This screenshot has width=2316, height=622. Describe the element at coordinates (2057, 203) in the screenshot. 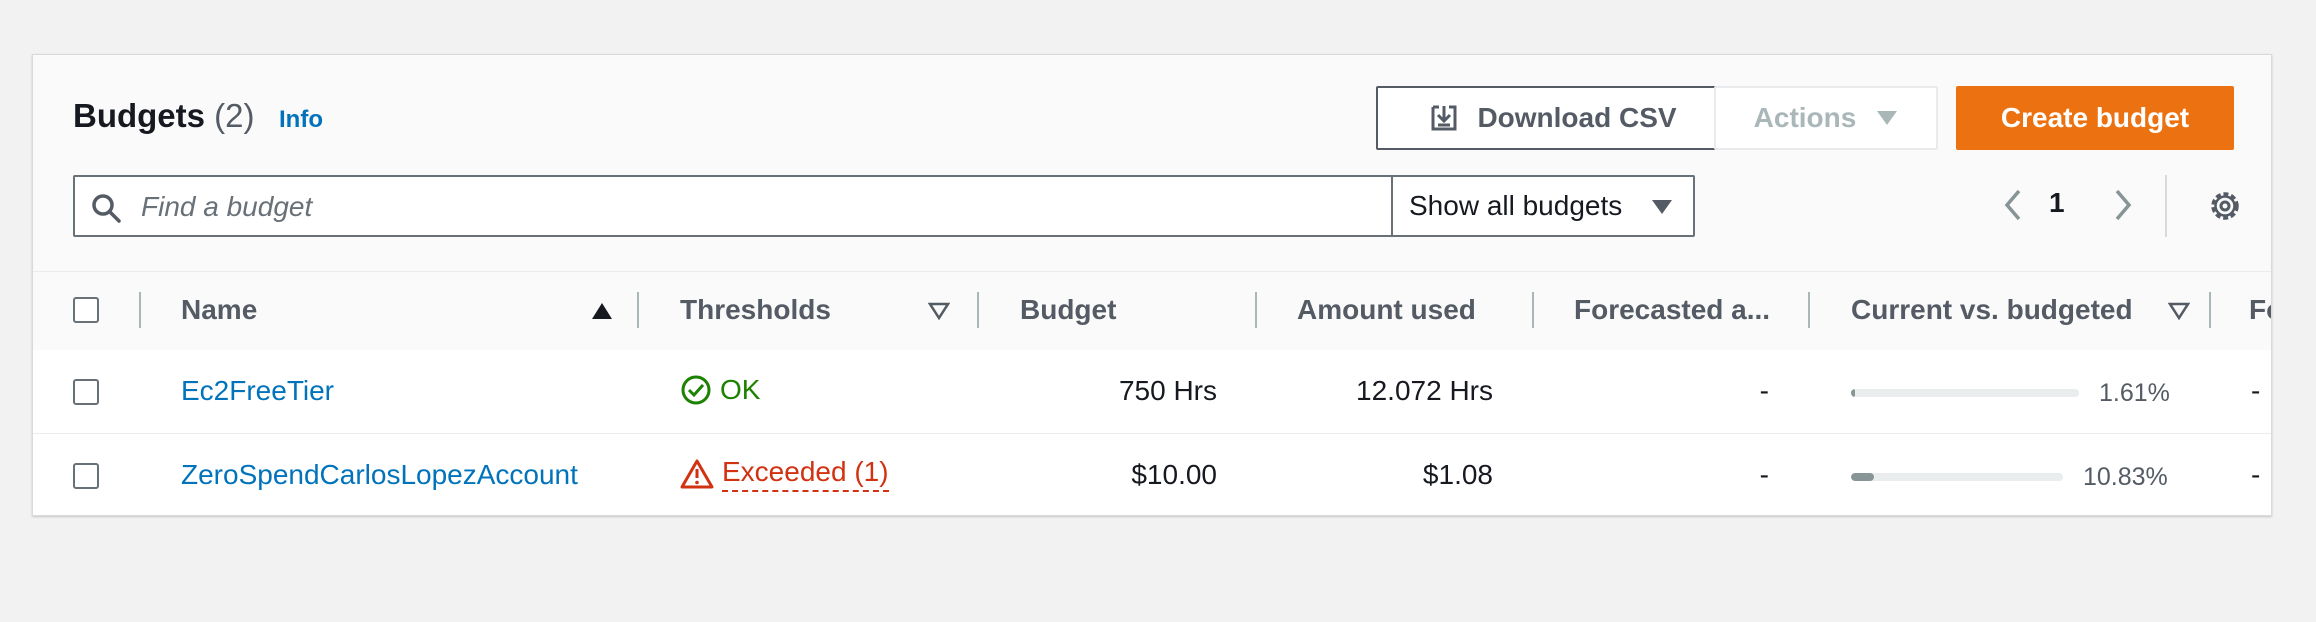

I see `current-page: 1` at that location.